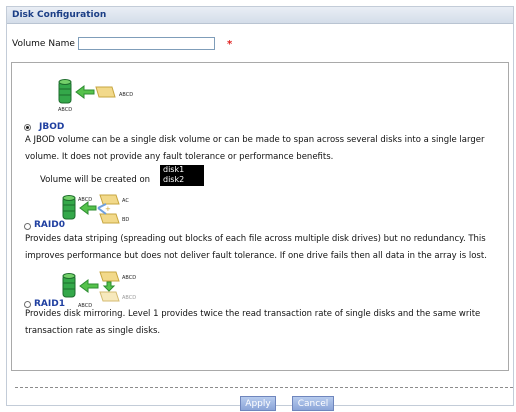 The height and width of the screenshot is (412, 516). What do you see at coordinates (85, 200) in the screenshot?
I see `raid0-icon-label-source: ABCD` at bounding box center [85, 200].